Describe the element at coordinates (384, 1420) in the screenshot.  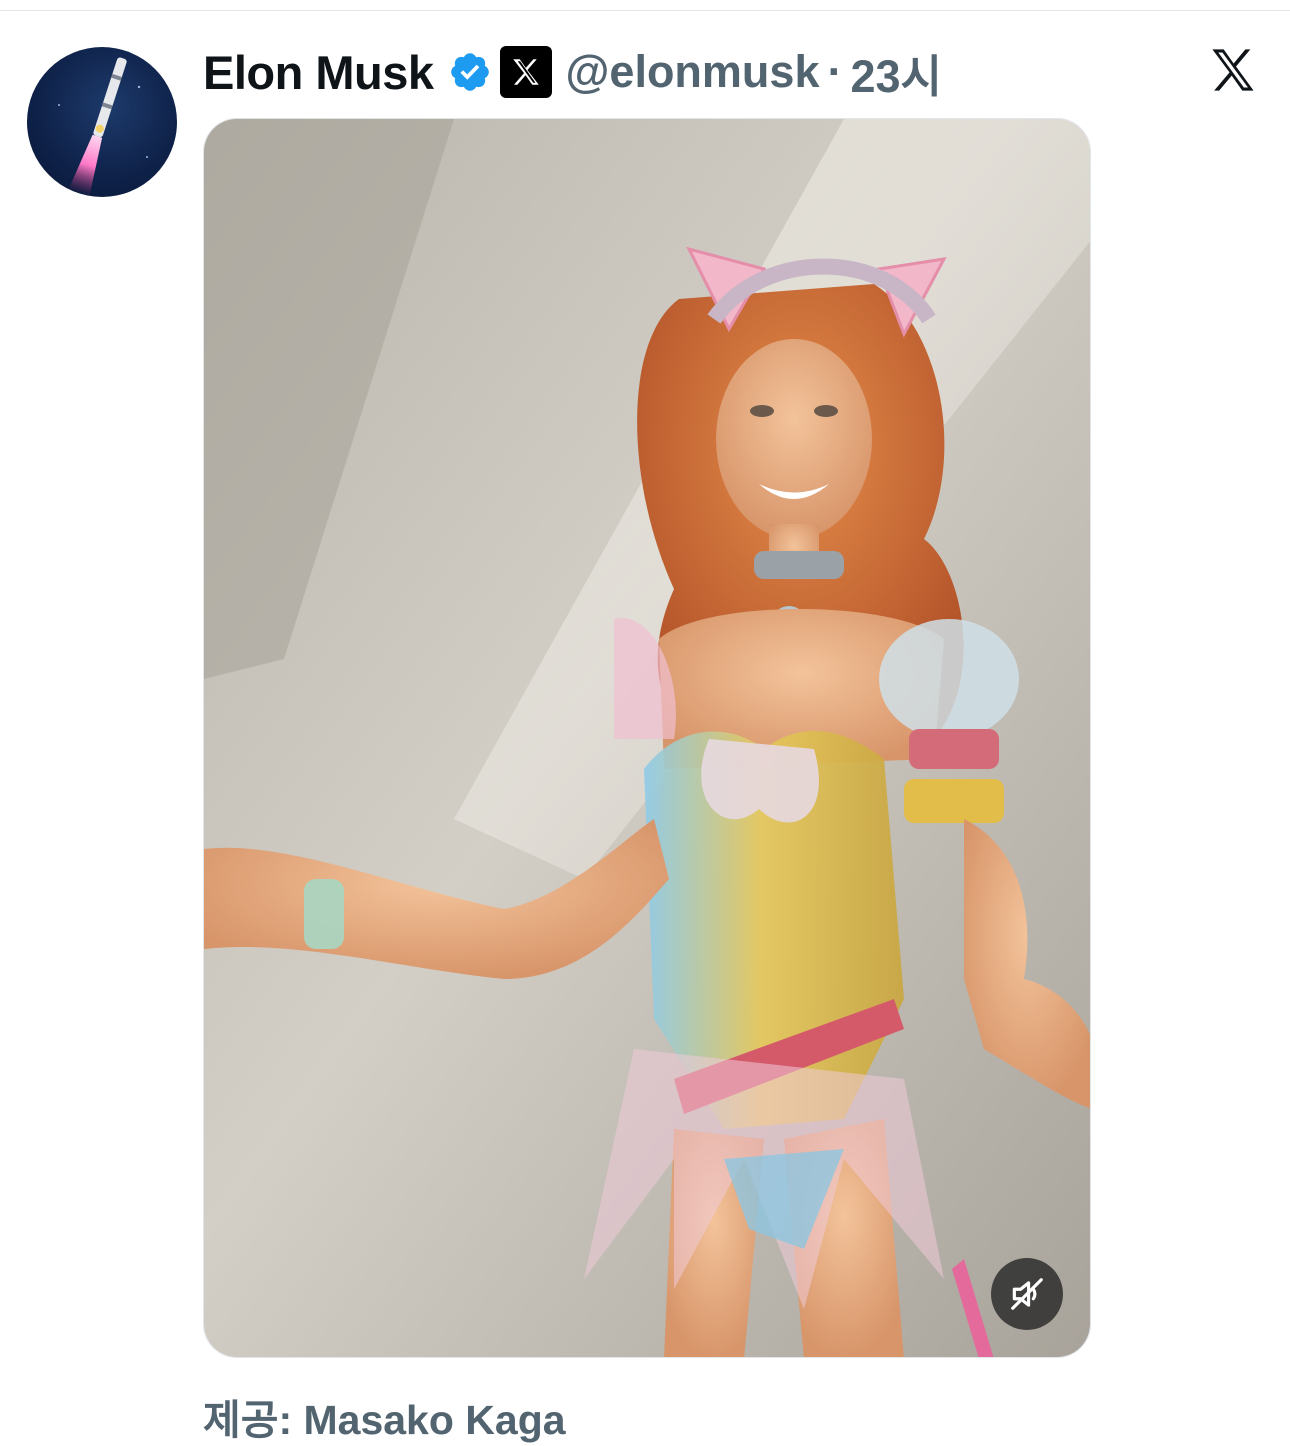
I see `media-credit: 제공: Masako Kaga` at that location.